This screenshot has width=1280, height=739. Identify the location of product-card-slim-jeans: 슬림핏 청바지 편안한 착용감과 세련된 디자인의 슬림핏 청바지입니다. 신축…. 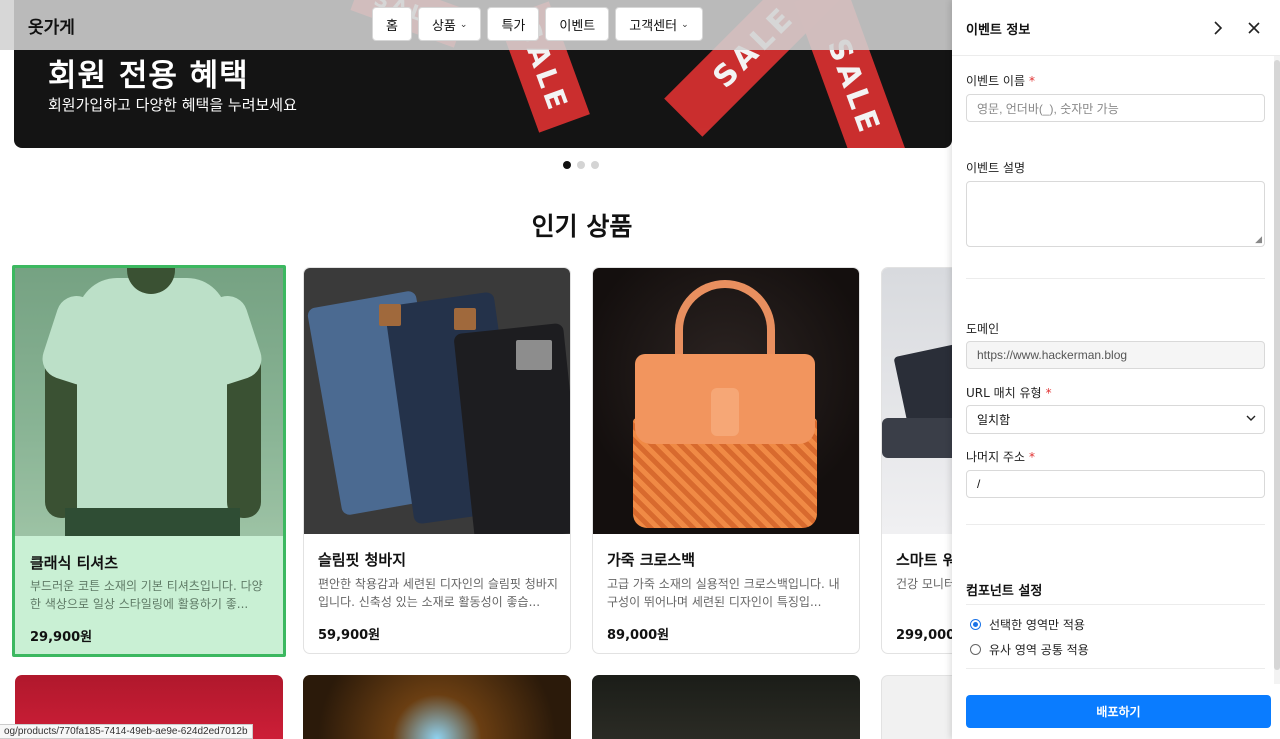
(437, 460).